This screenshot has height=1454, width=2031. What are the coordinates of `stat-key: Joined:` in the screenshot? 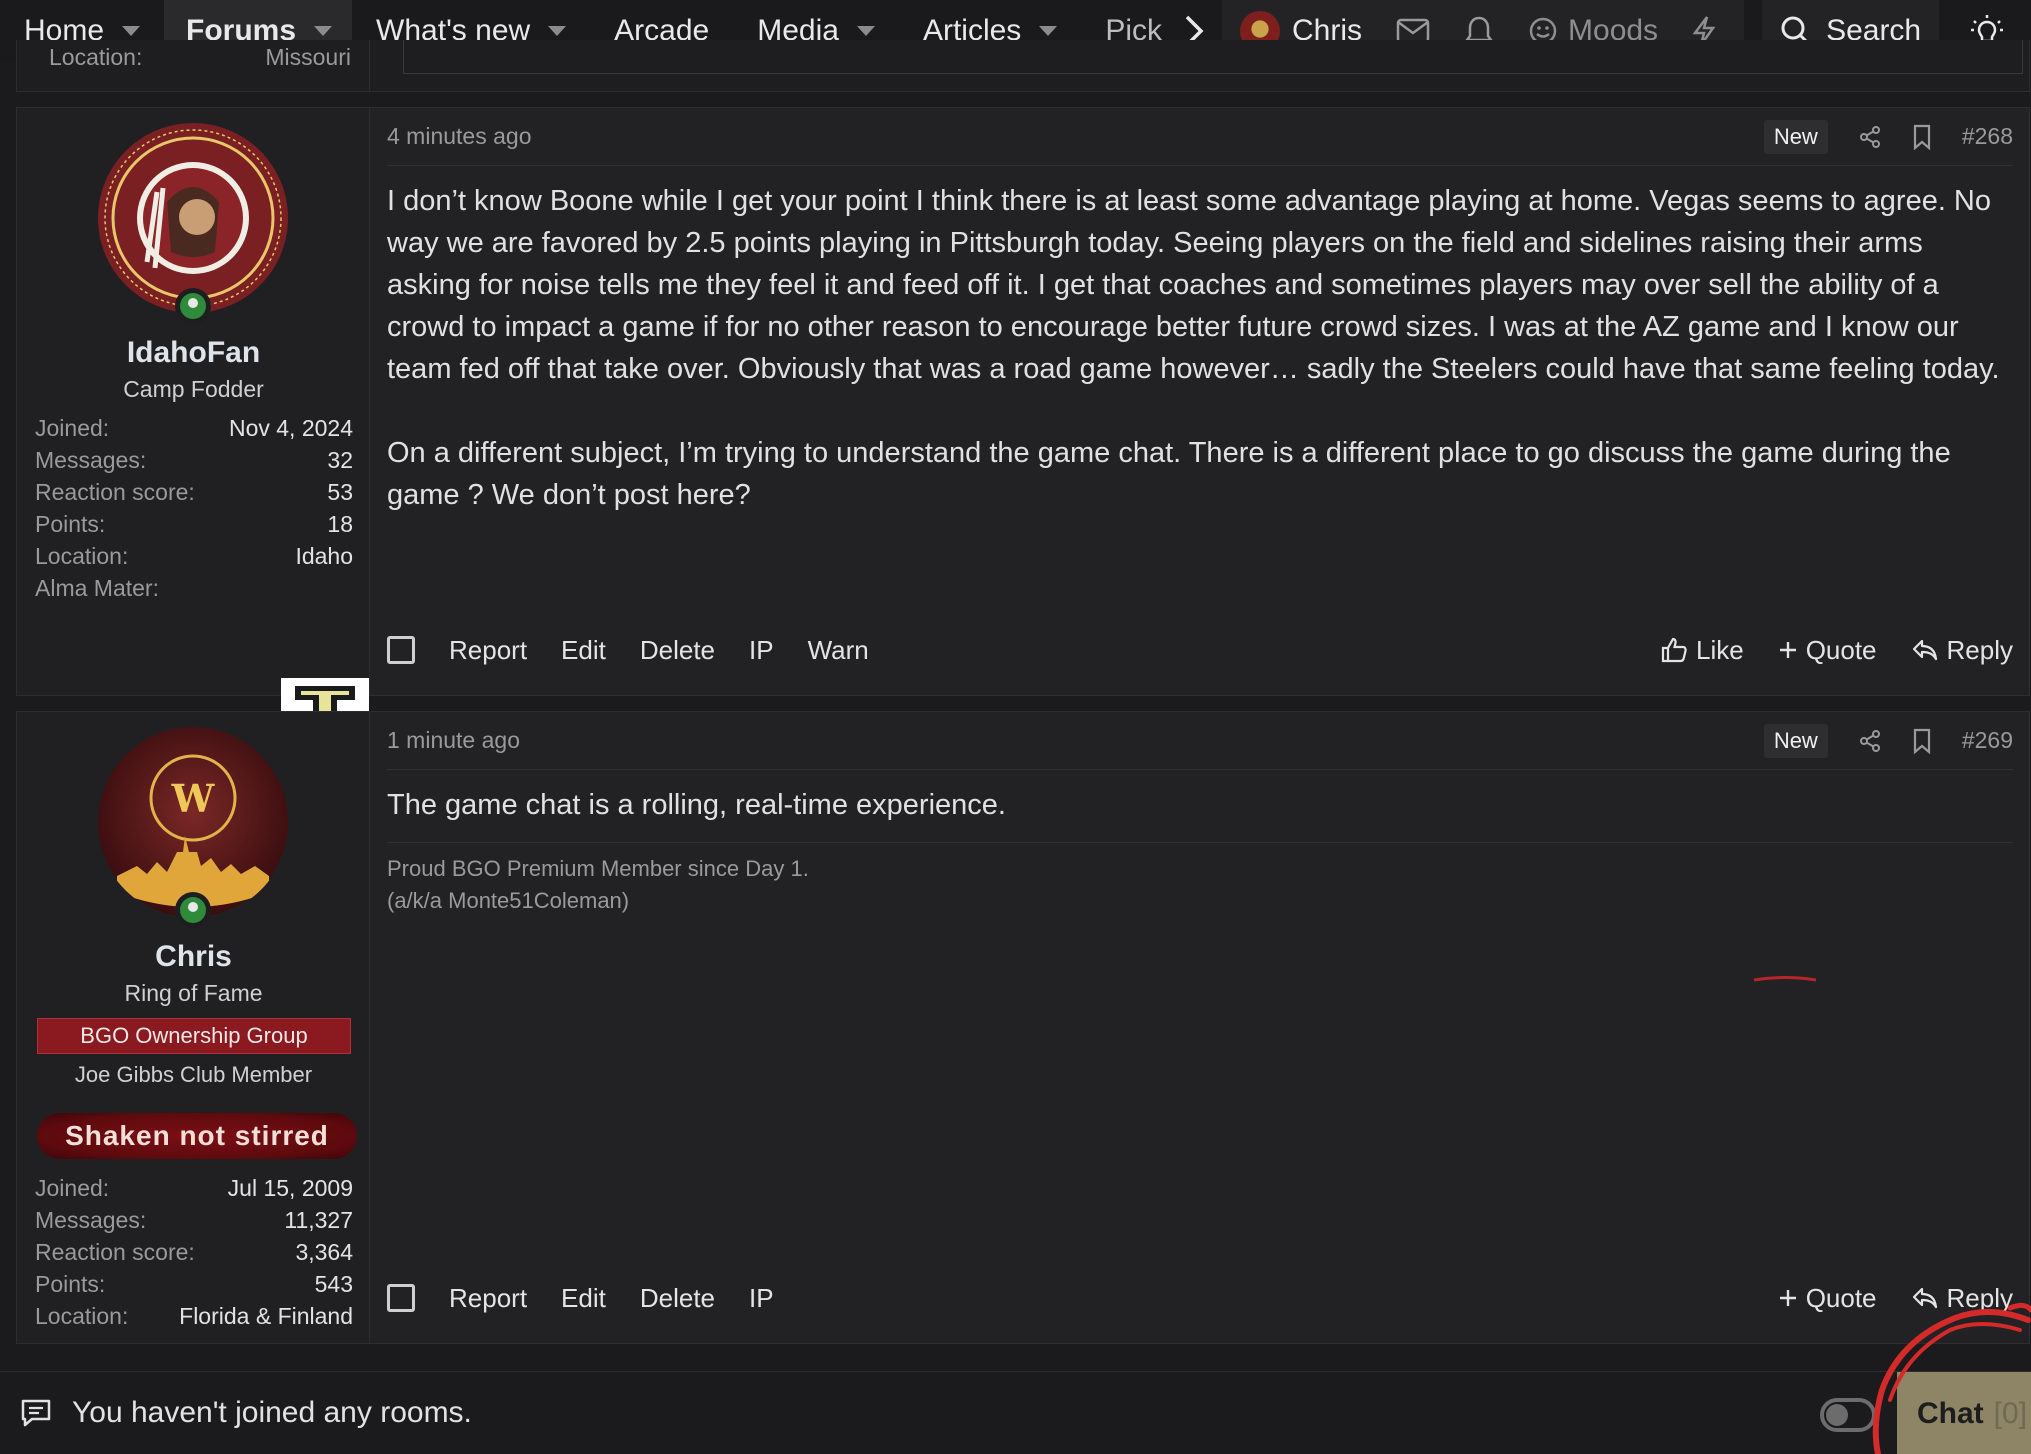 It's located at (72, 428).